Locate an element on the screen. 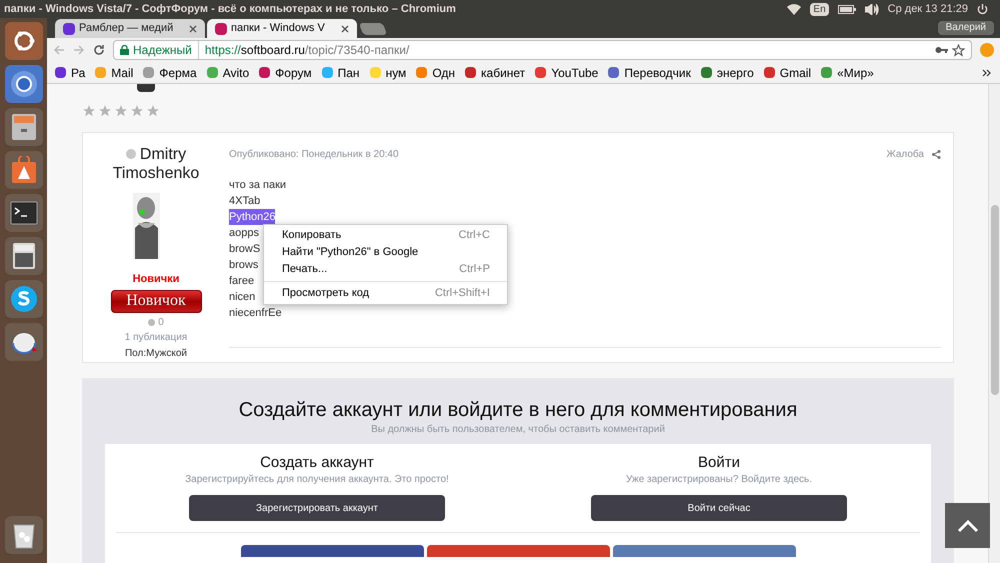 Image resolution: width=1000 pixels, height=563 pixels. post-count: 1 публикация is located at coordinates (156, 337).